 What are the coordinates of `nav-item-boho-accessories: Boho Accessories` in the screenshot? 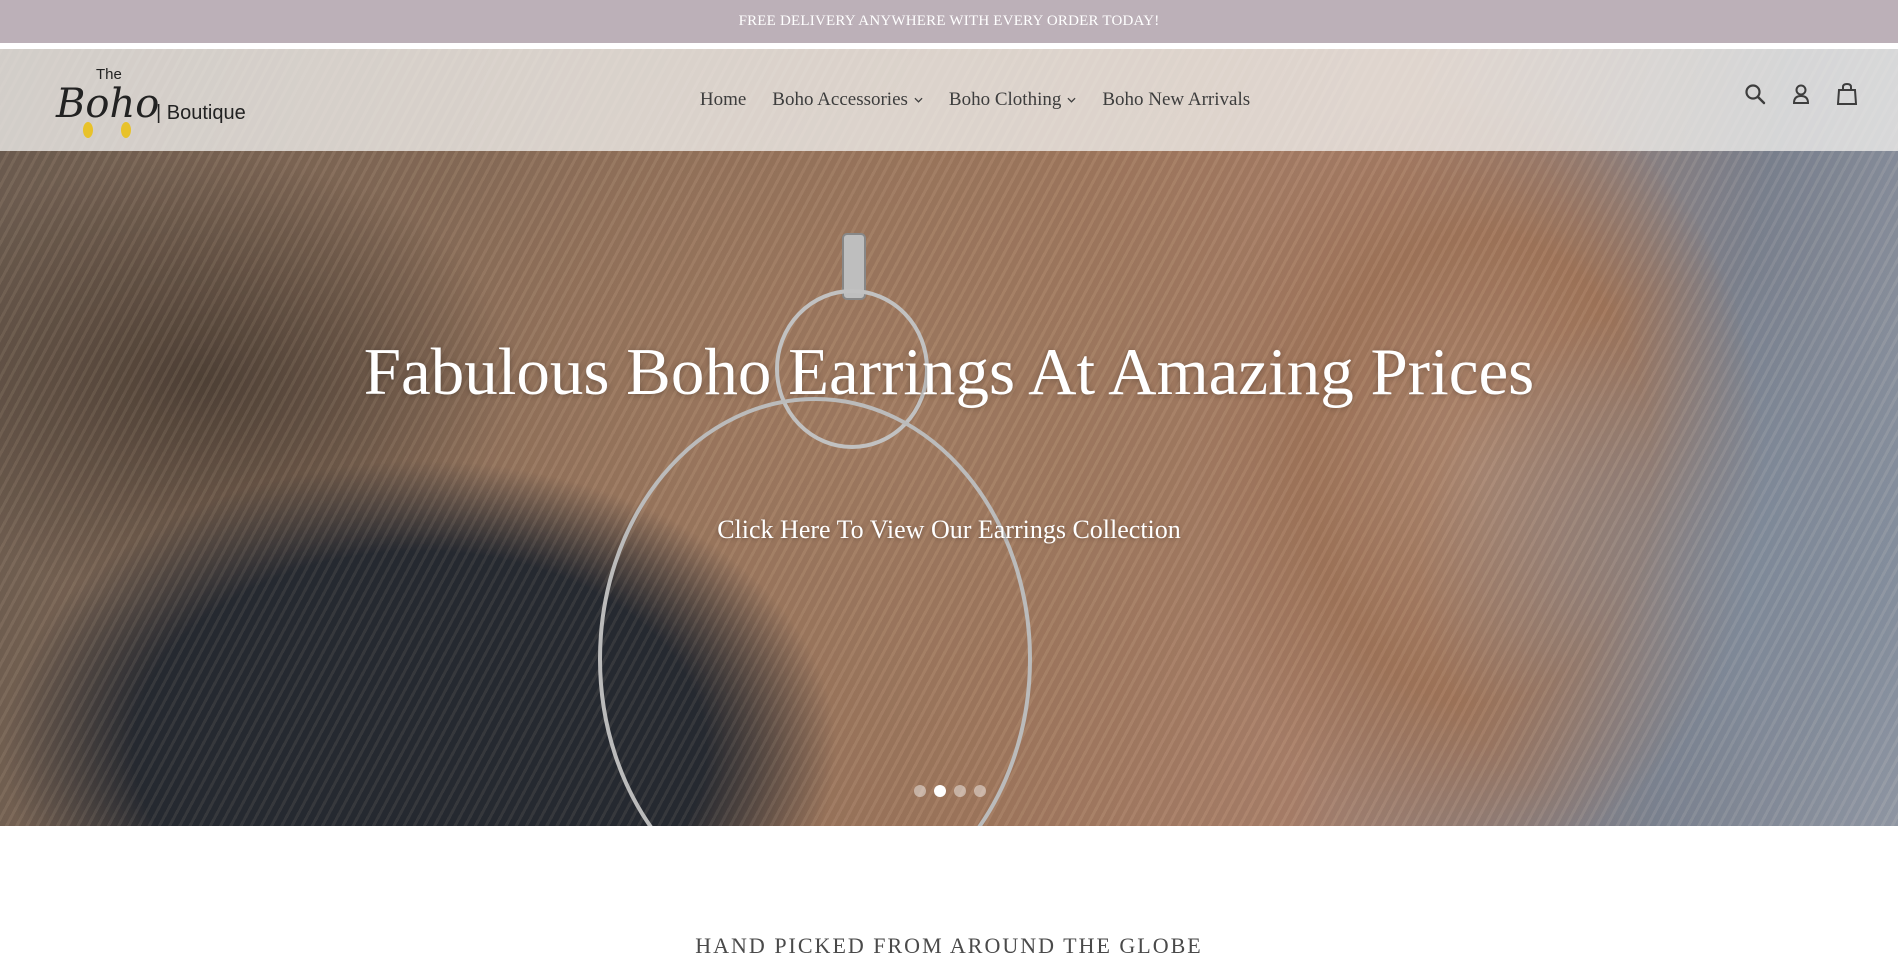 It's located at (847, 100).